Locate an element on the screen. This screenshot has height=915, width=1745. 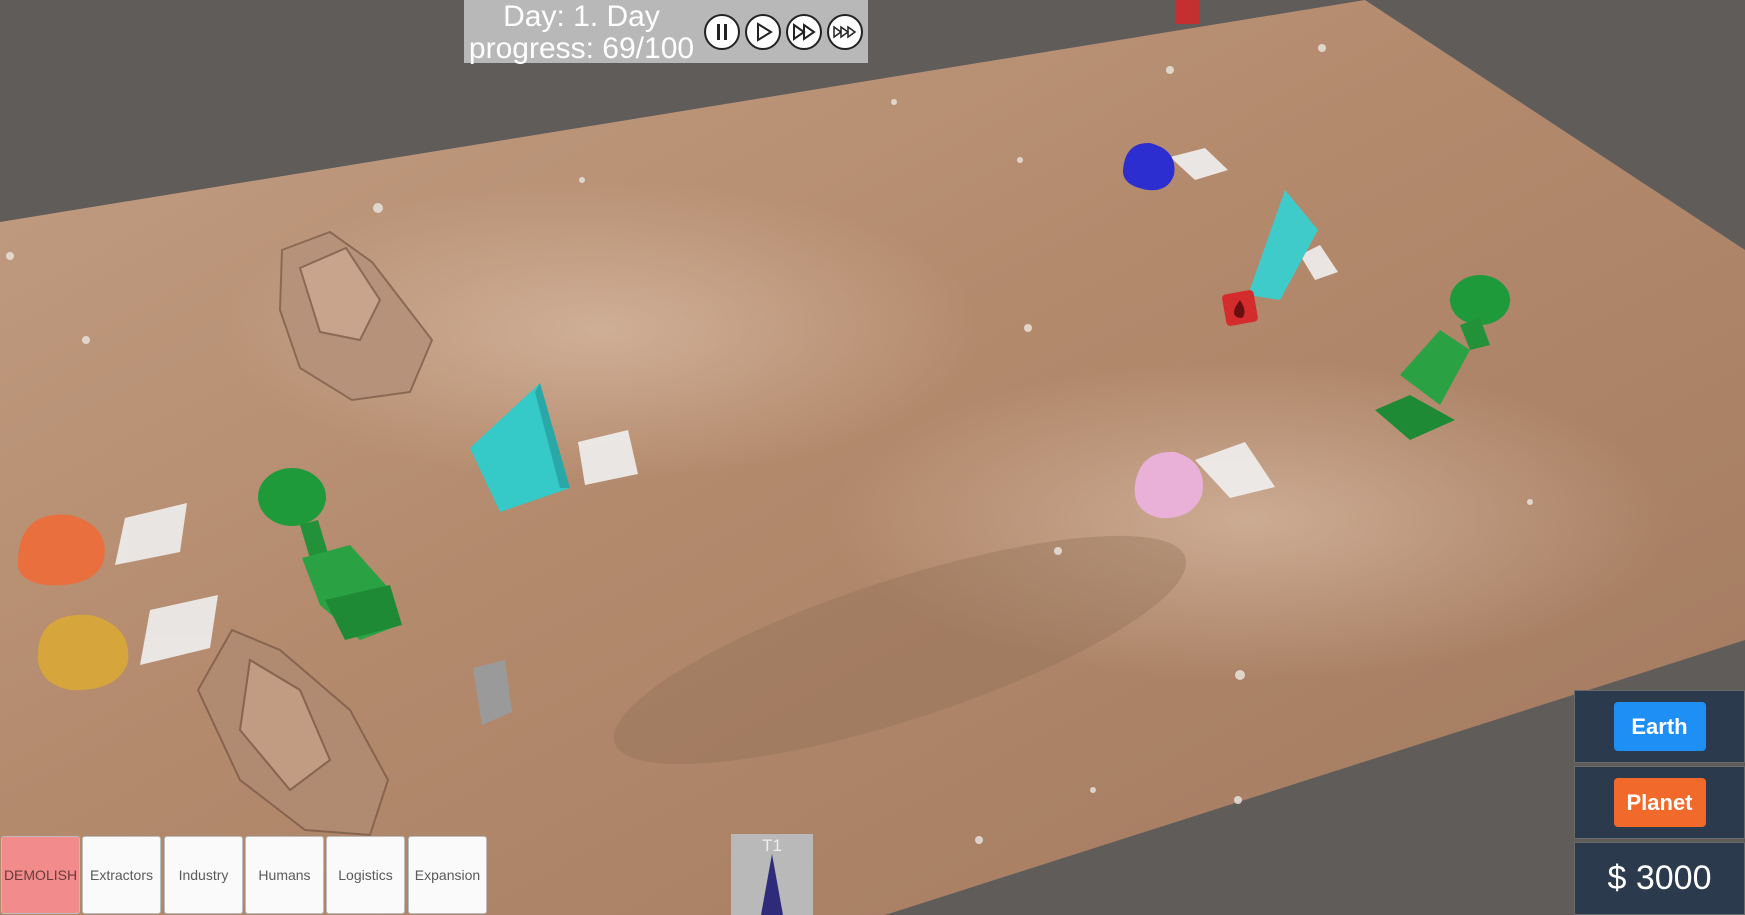
tier-indicator: T1 is located at coordinates (772, 874).